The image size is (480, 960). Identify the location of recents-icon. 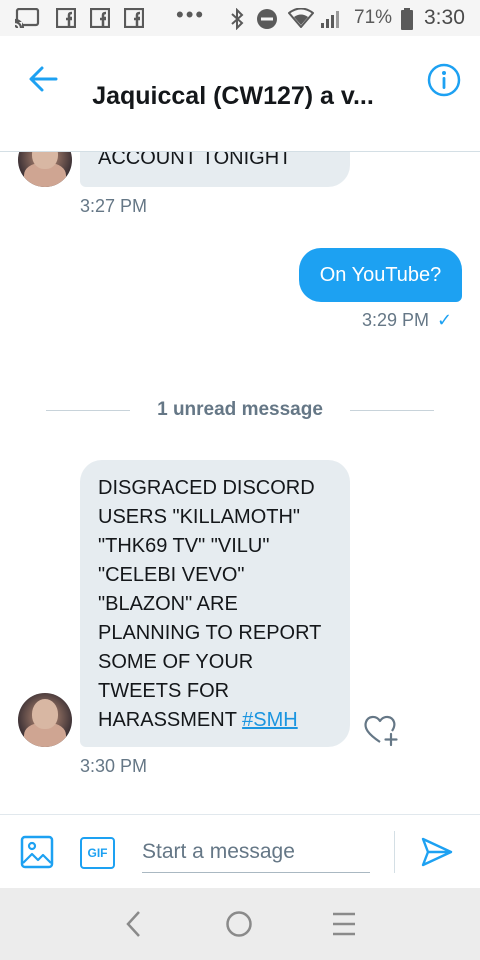
(344, 924).